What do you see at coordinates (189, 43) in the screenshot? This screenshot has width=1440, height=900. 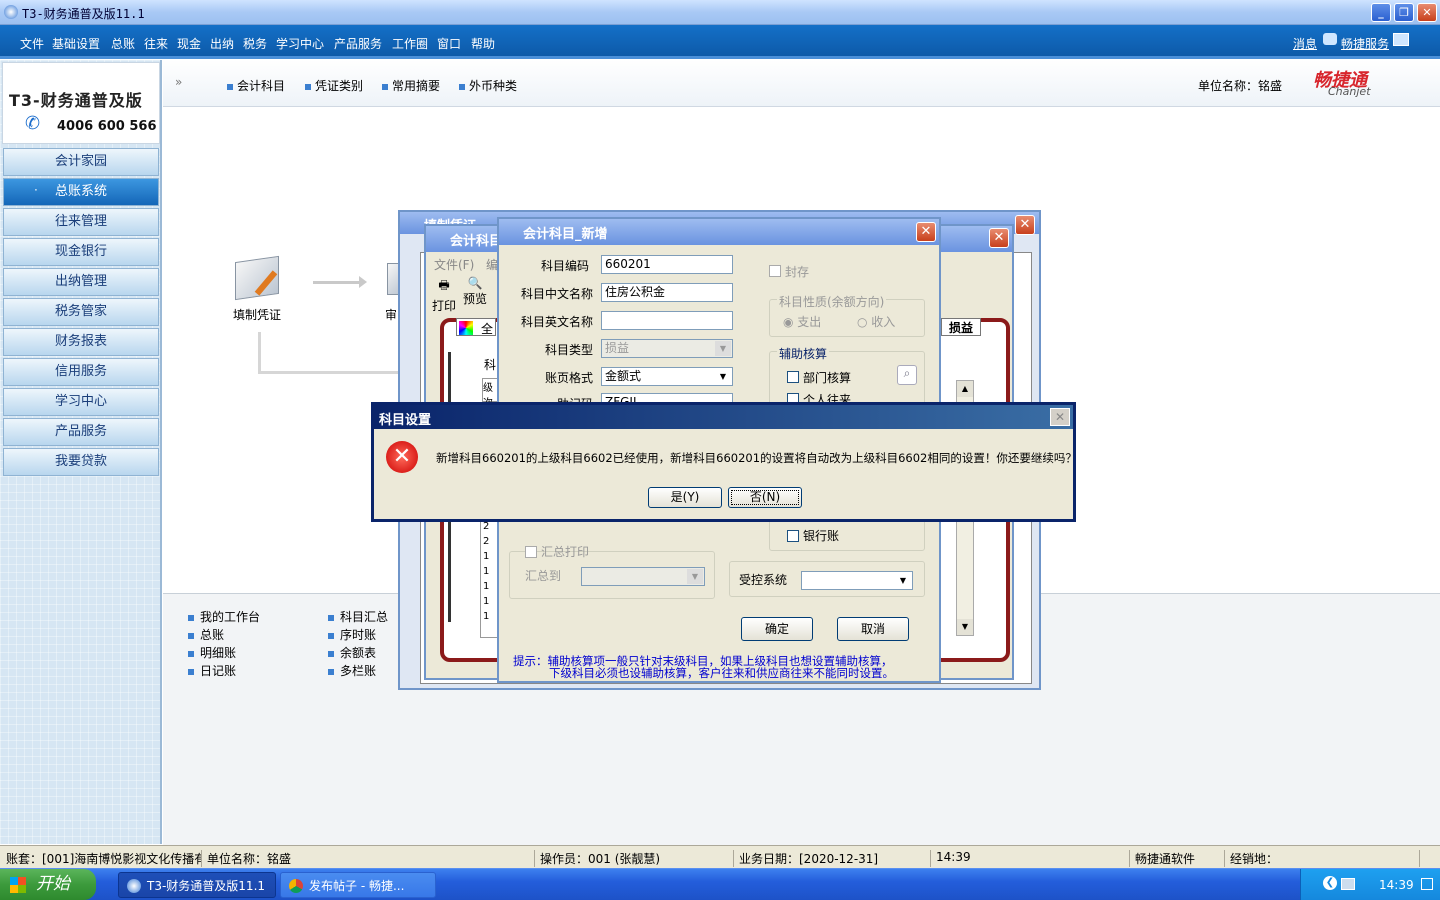 I see `menu-cash: 现金` at bounding box center [189, 43].